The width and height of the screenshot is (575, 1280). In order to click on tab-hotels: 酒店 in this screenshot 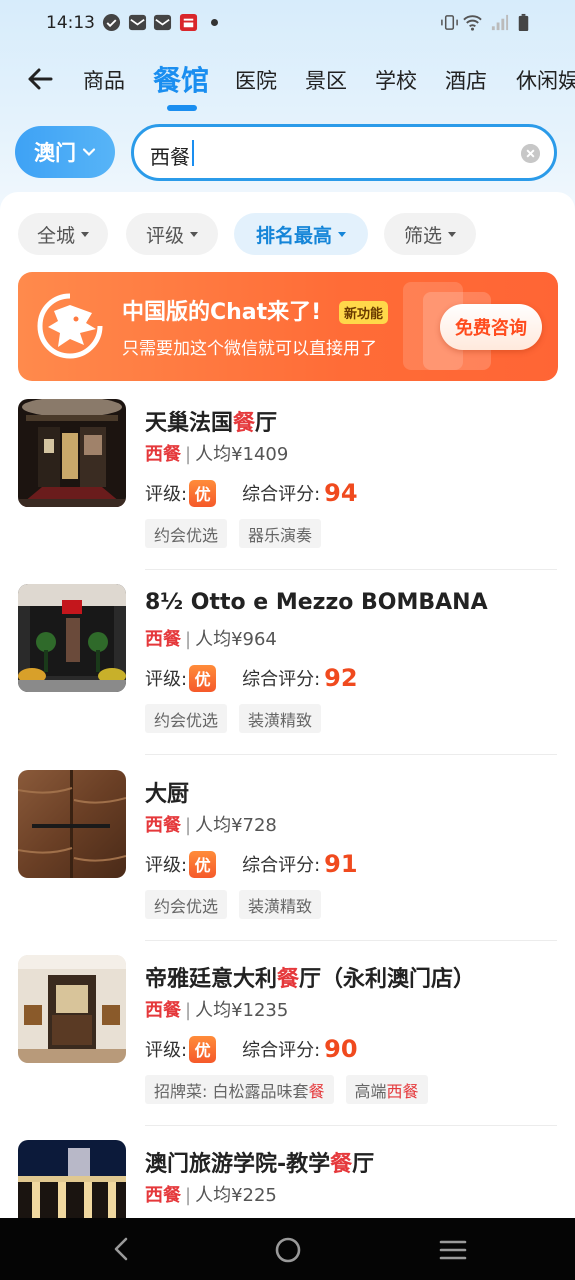, I will do `click(466, 80)`.